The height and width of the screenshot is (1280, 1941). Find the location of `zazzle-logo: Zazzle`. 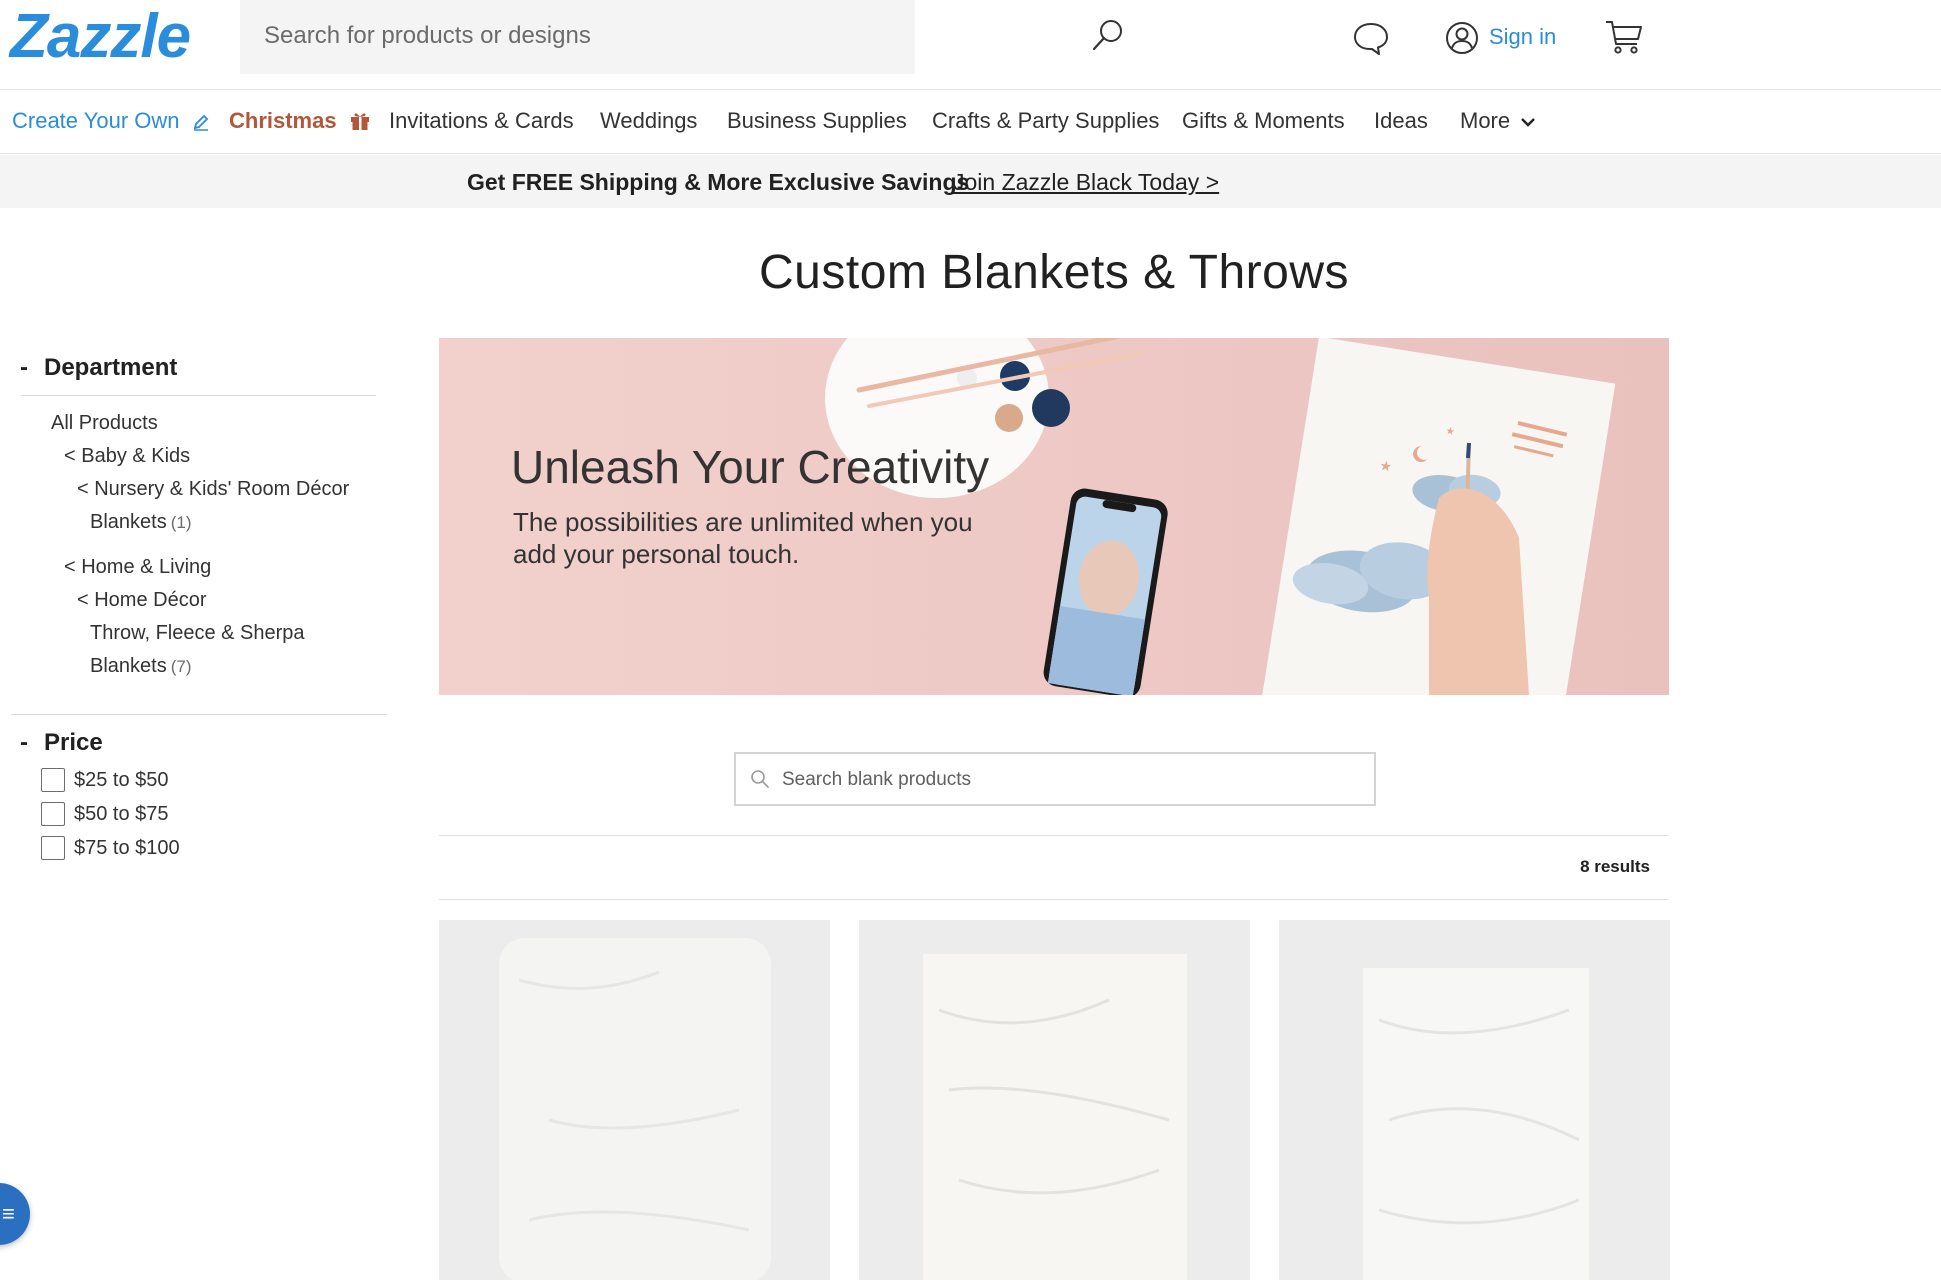

zazzle-logo: Zazzle is located at coordinates (100, 37).